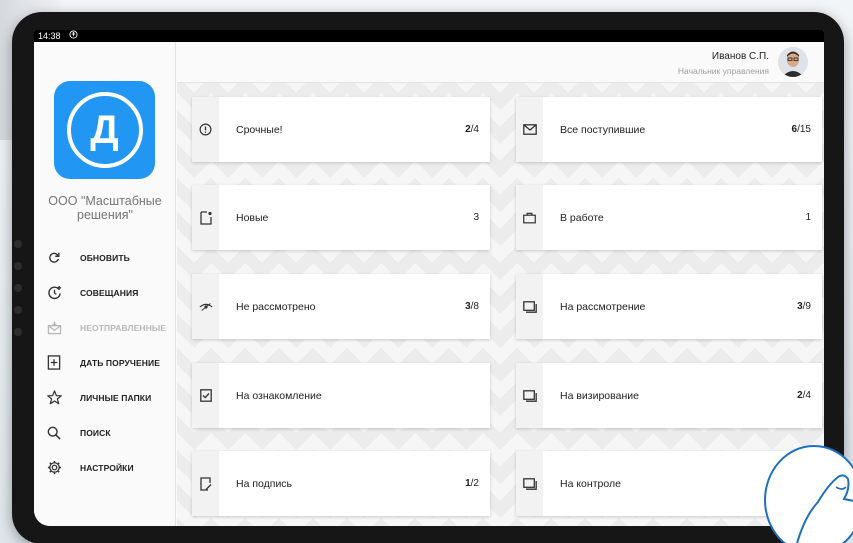 The width and height of the screenshot is (853, 543). What do you see at coordinates (95, 432) in the screenshot?
I see `menu-item-label: ПОИСК` at bounding box center [95, 432].